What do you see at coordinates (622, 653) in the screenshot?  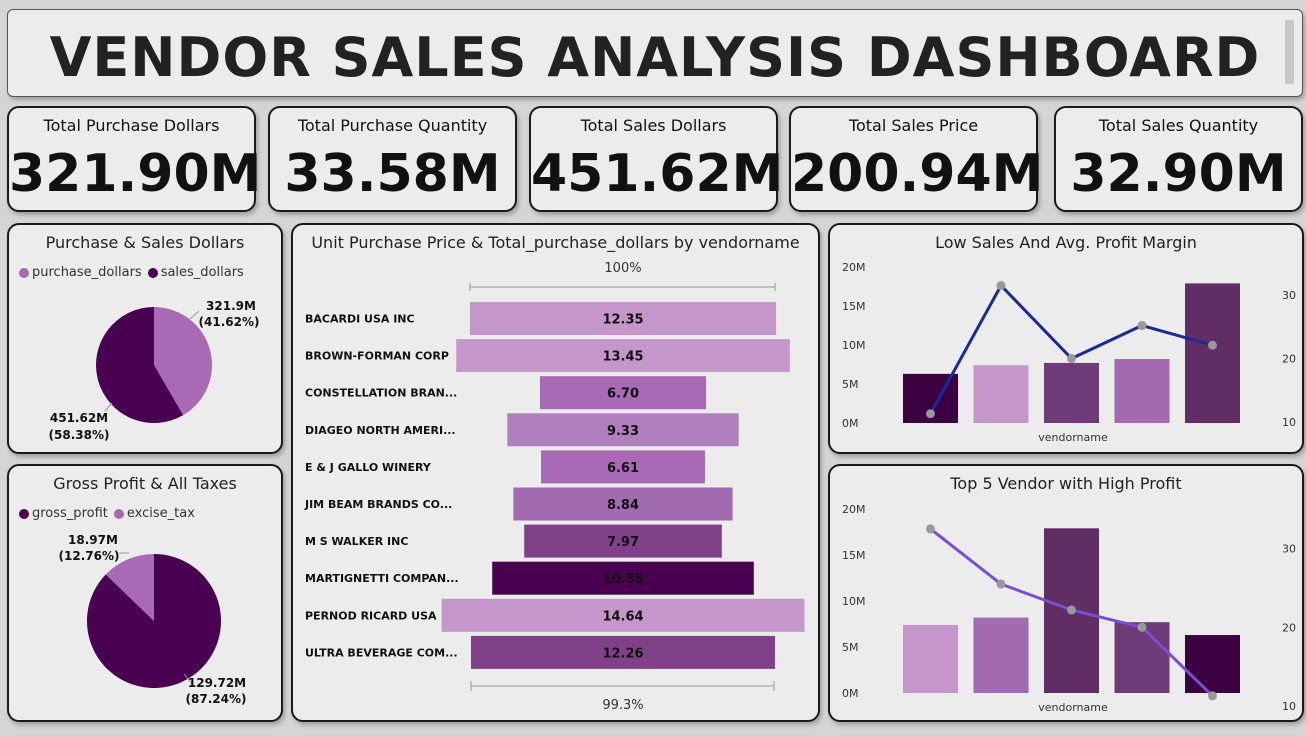 I see `data-label: 12.26` at bounding box center [622, 653].